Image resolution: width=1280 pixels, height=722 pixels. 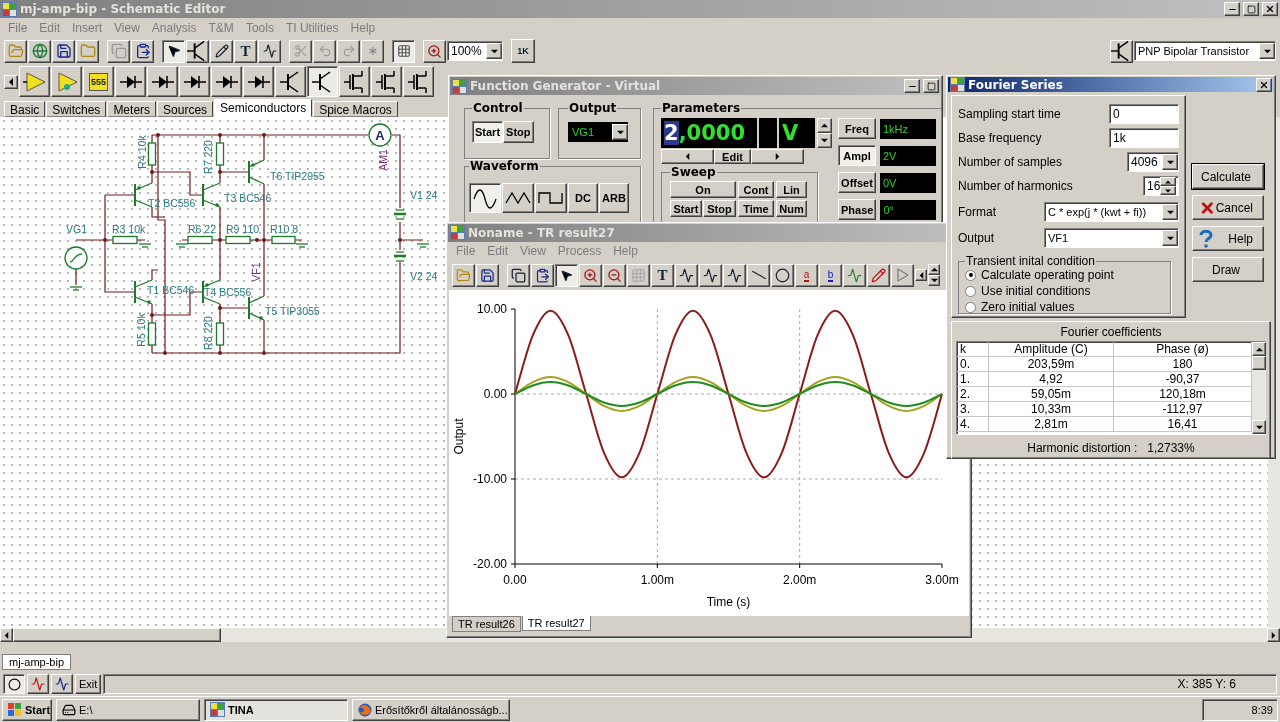 What do you see at coordinates (25, 109) in the screenshot?
I see `component-tab: Basic` at bounding box center [25, 109].